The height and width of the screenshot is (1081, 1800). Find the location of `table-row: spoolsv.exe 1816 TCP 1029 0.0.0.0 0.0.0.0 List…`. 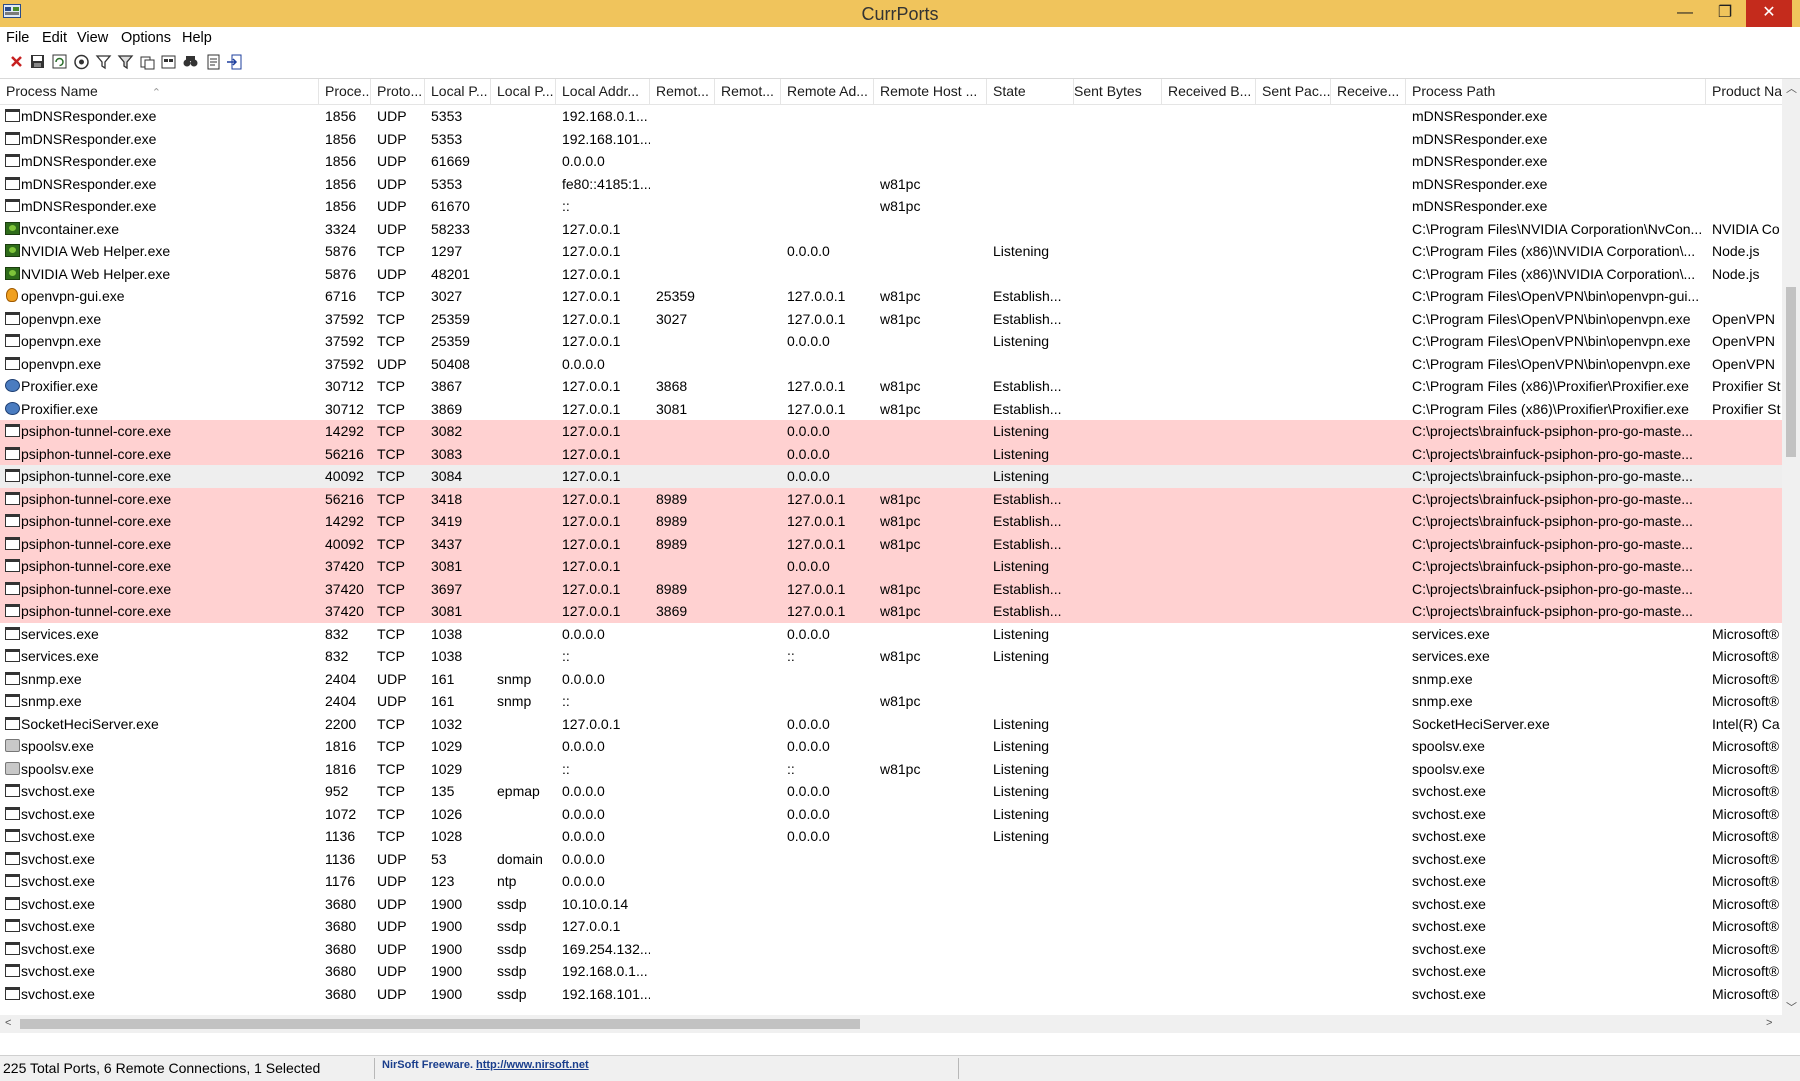

table-row: spoolsv.exe 1816 TCP 1029 0.0.0.0 0.0.0.0 List… is located at coordinates (891, 746).